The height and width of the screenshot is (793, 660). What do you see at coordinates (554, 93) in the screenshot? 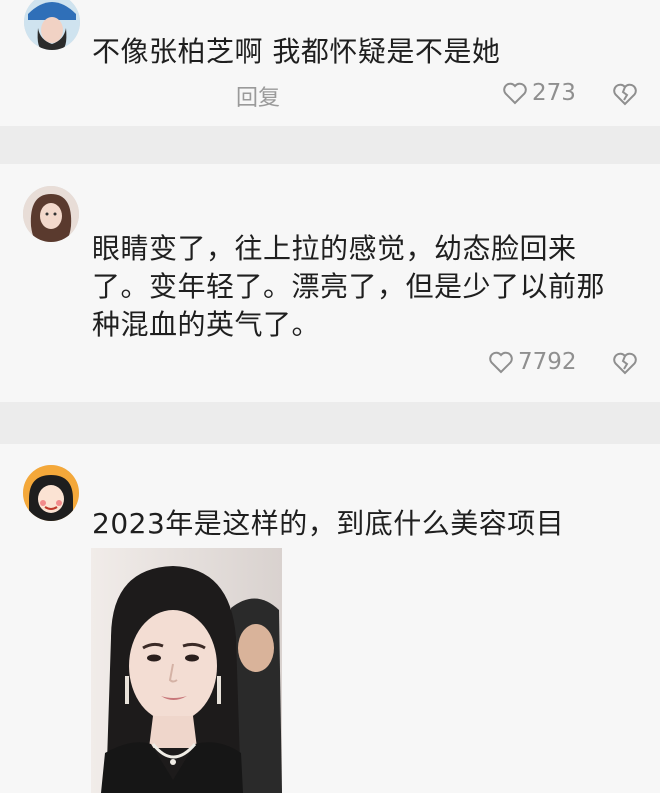
I see `like-count: 273` at bounding box center [554, 93].